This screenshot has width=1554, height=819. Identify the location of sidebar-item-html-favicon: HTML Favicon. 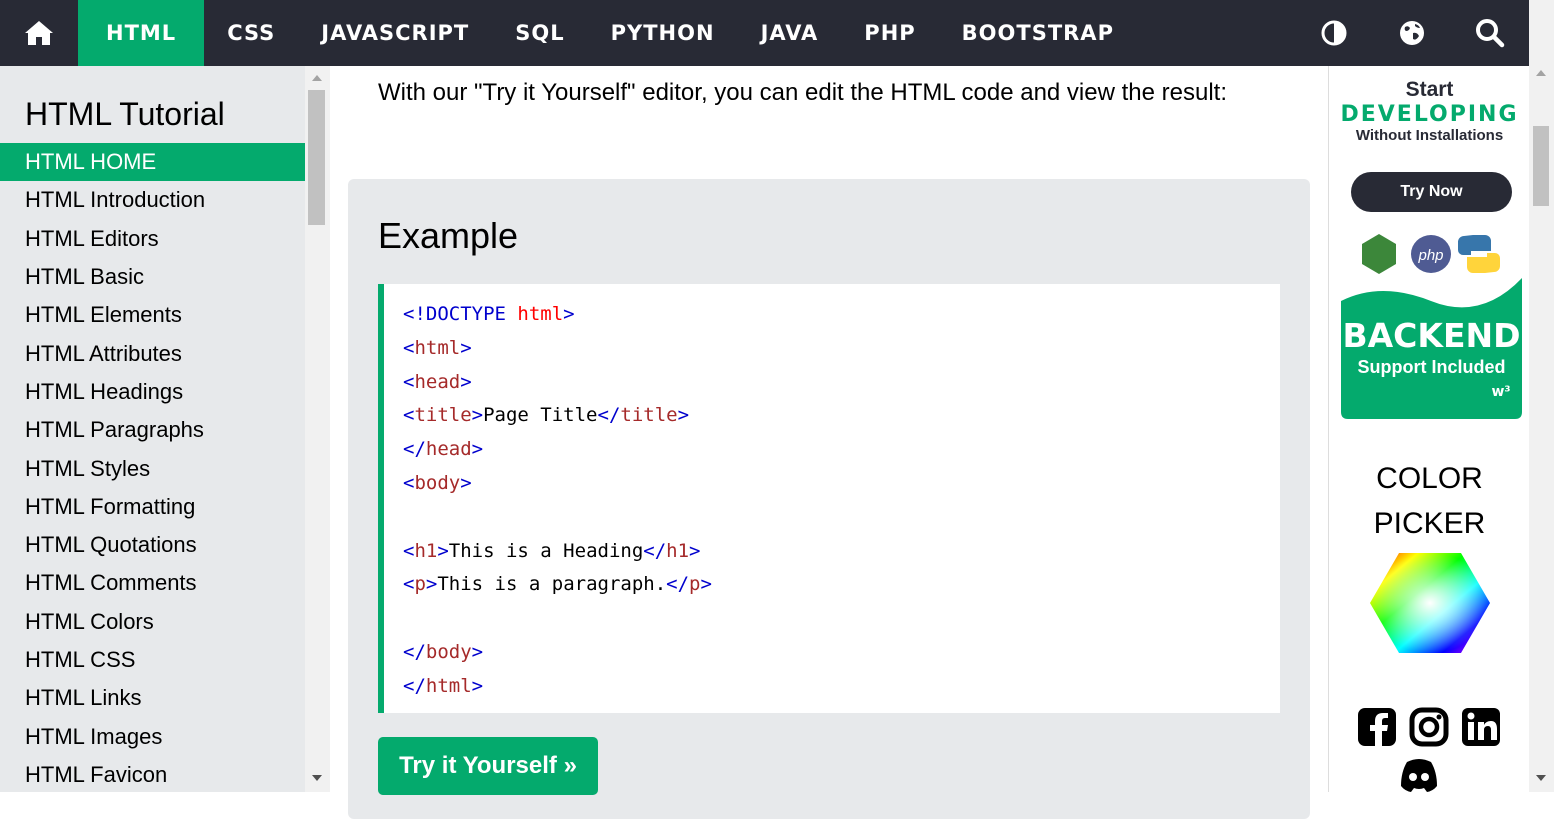
(152, 774).